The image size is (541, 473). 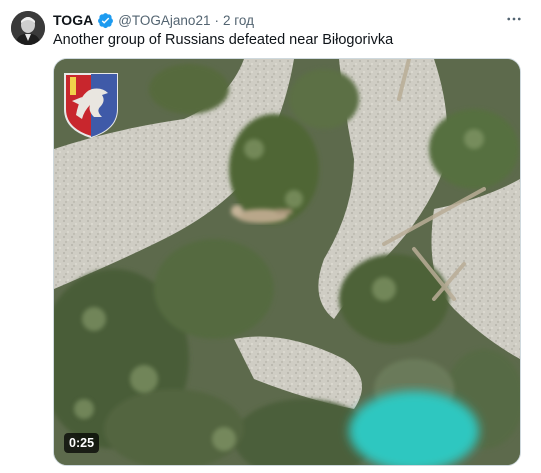 I want to click on verified-badge-icon, so click(x=105, y=20).